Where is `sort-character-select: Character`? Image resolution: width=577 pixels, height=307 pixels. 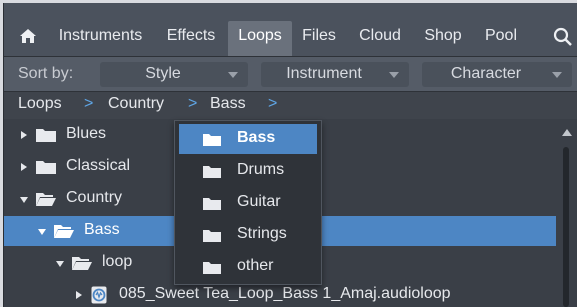 sort-character-select: Character is located at coordinates (497, 74).